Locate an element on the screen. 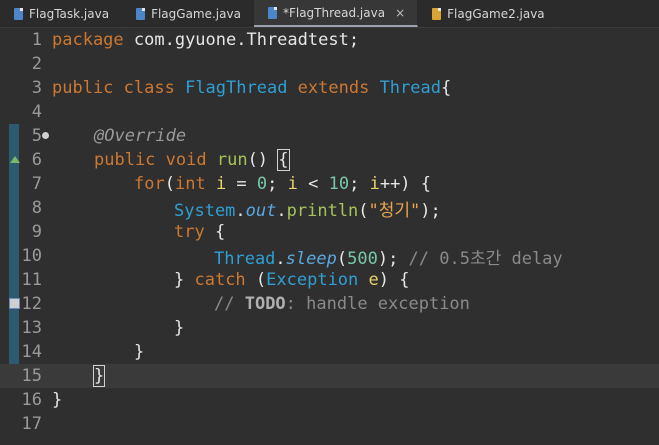 This screenshot has height=445, width=659. code-line: 14 } is located at coordinates (329, 352).